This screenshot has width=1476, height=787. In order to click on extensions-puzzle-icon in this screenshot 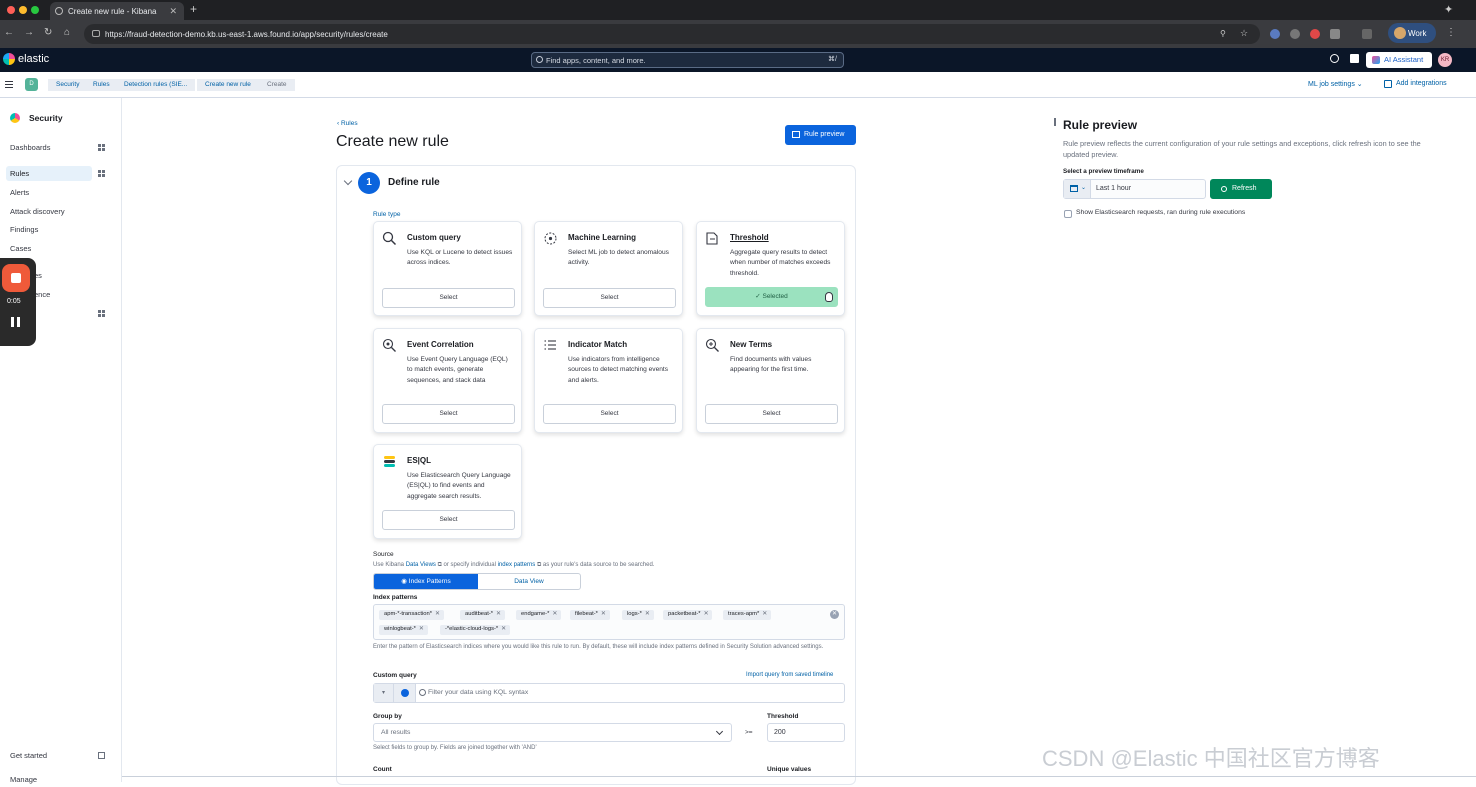, I will do `click(1335, 34)`.